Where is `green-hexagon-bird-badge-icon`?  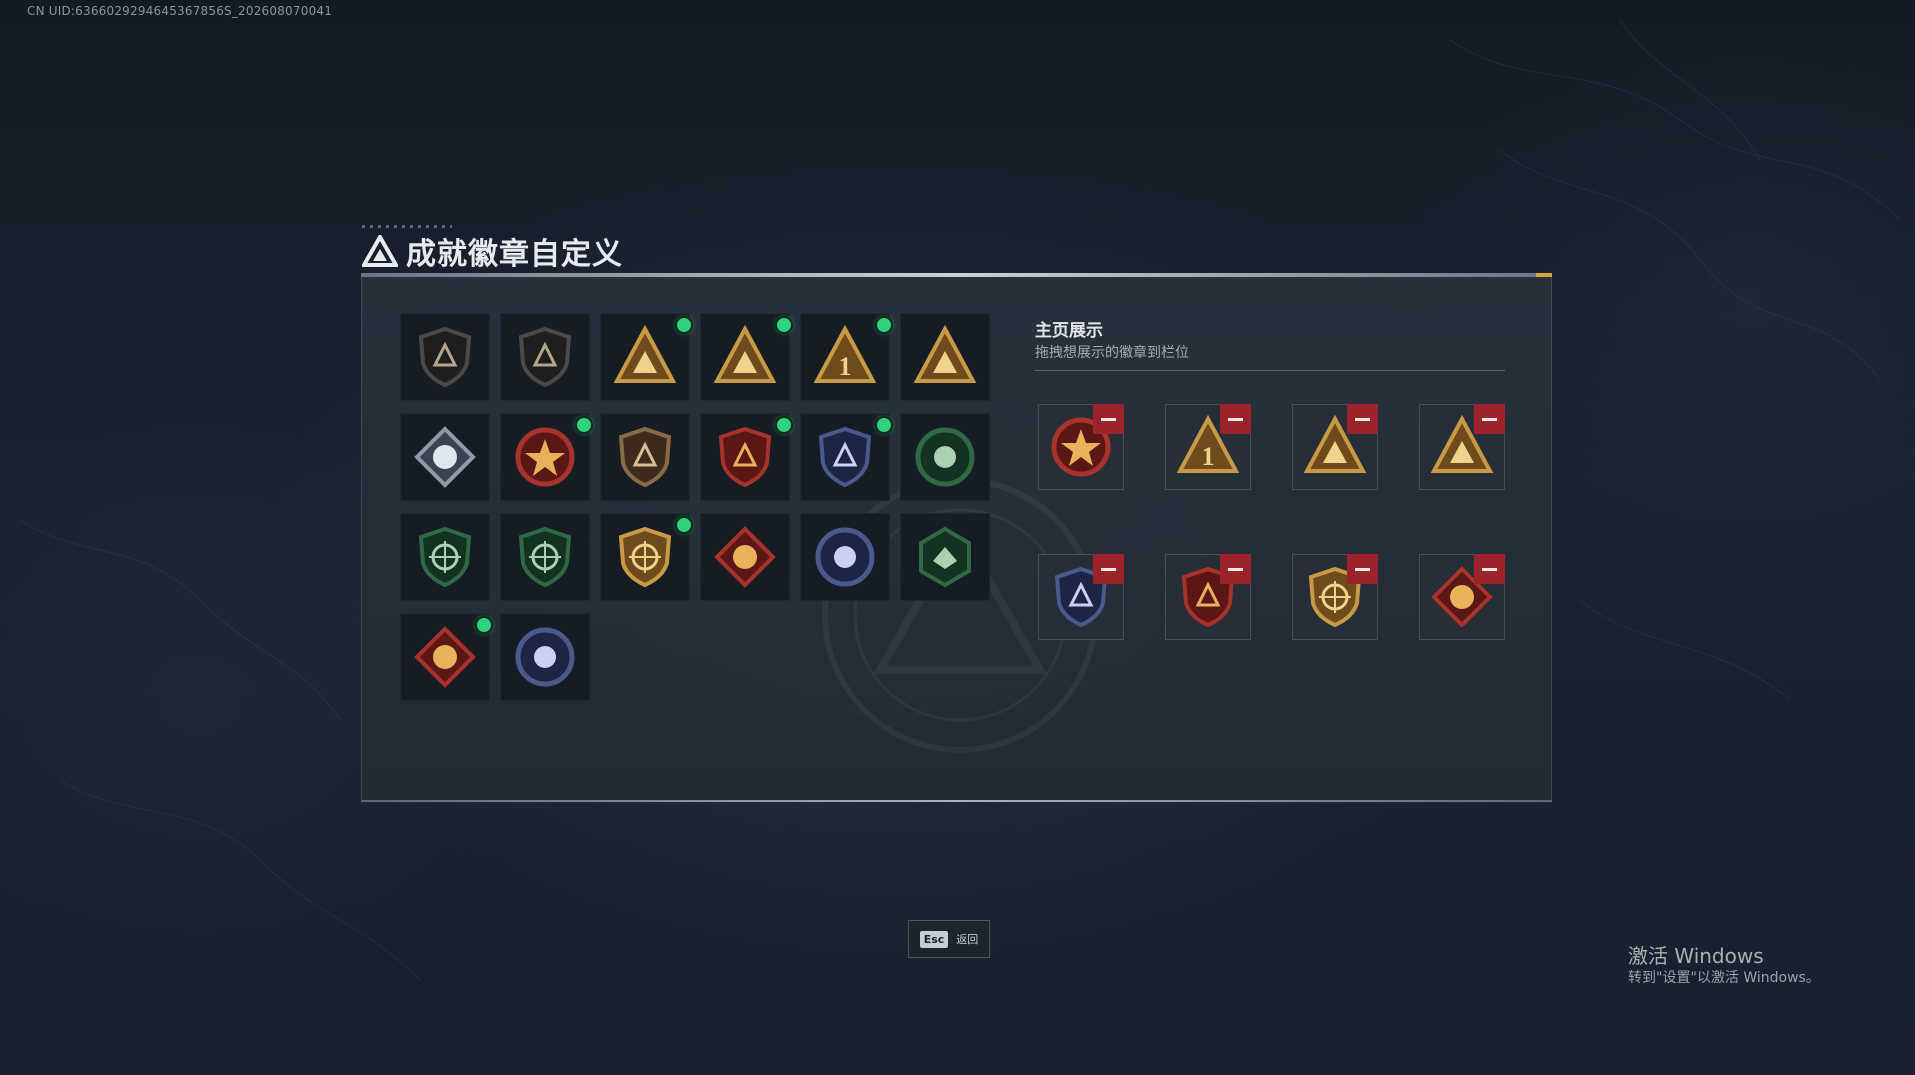 green-hexagon-bird-badge-icon is located at coordinates (945, 557).